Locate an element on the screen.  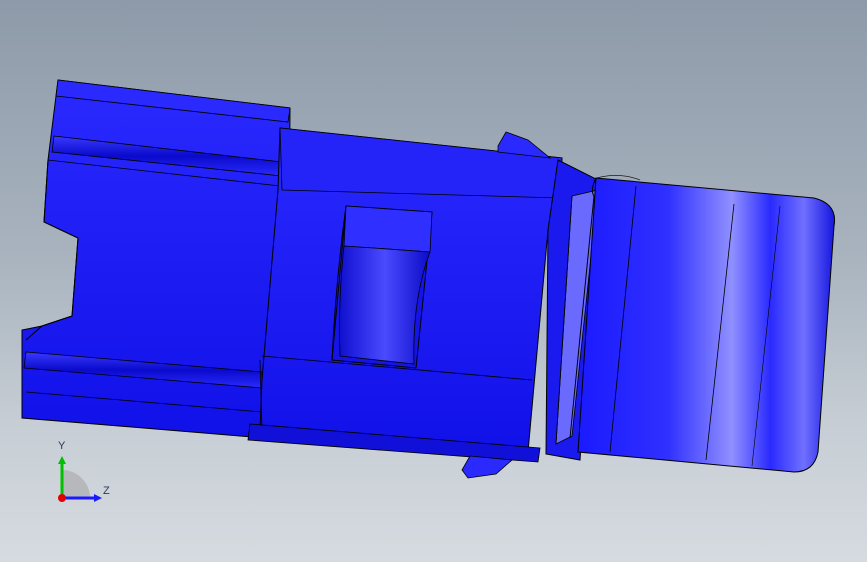
triad-z-label: Z is located at coordinates (106, 491).